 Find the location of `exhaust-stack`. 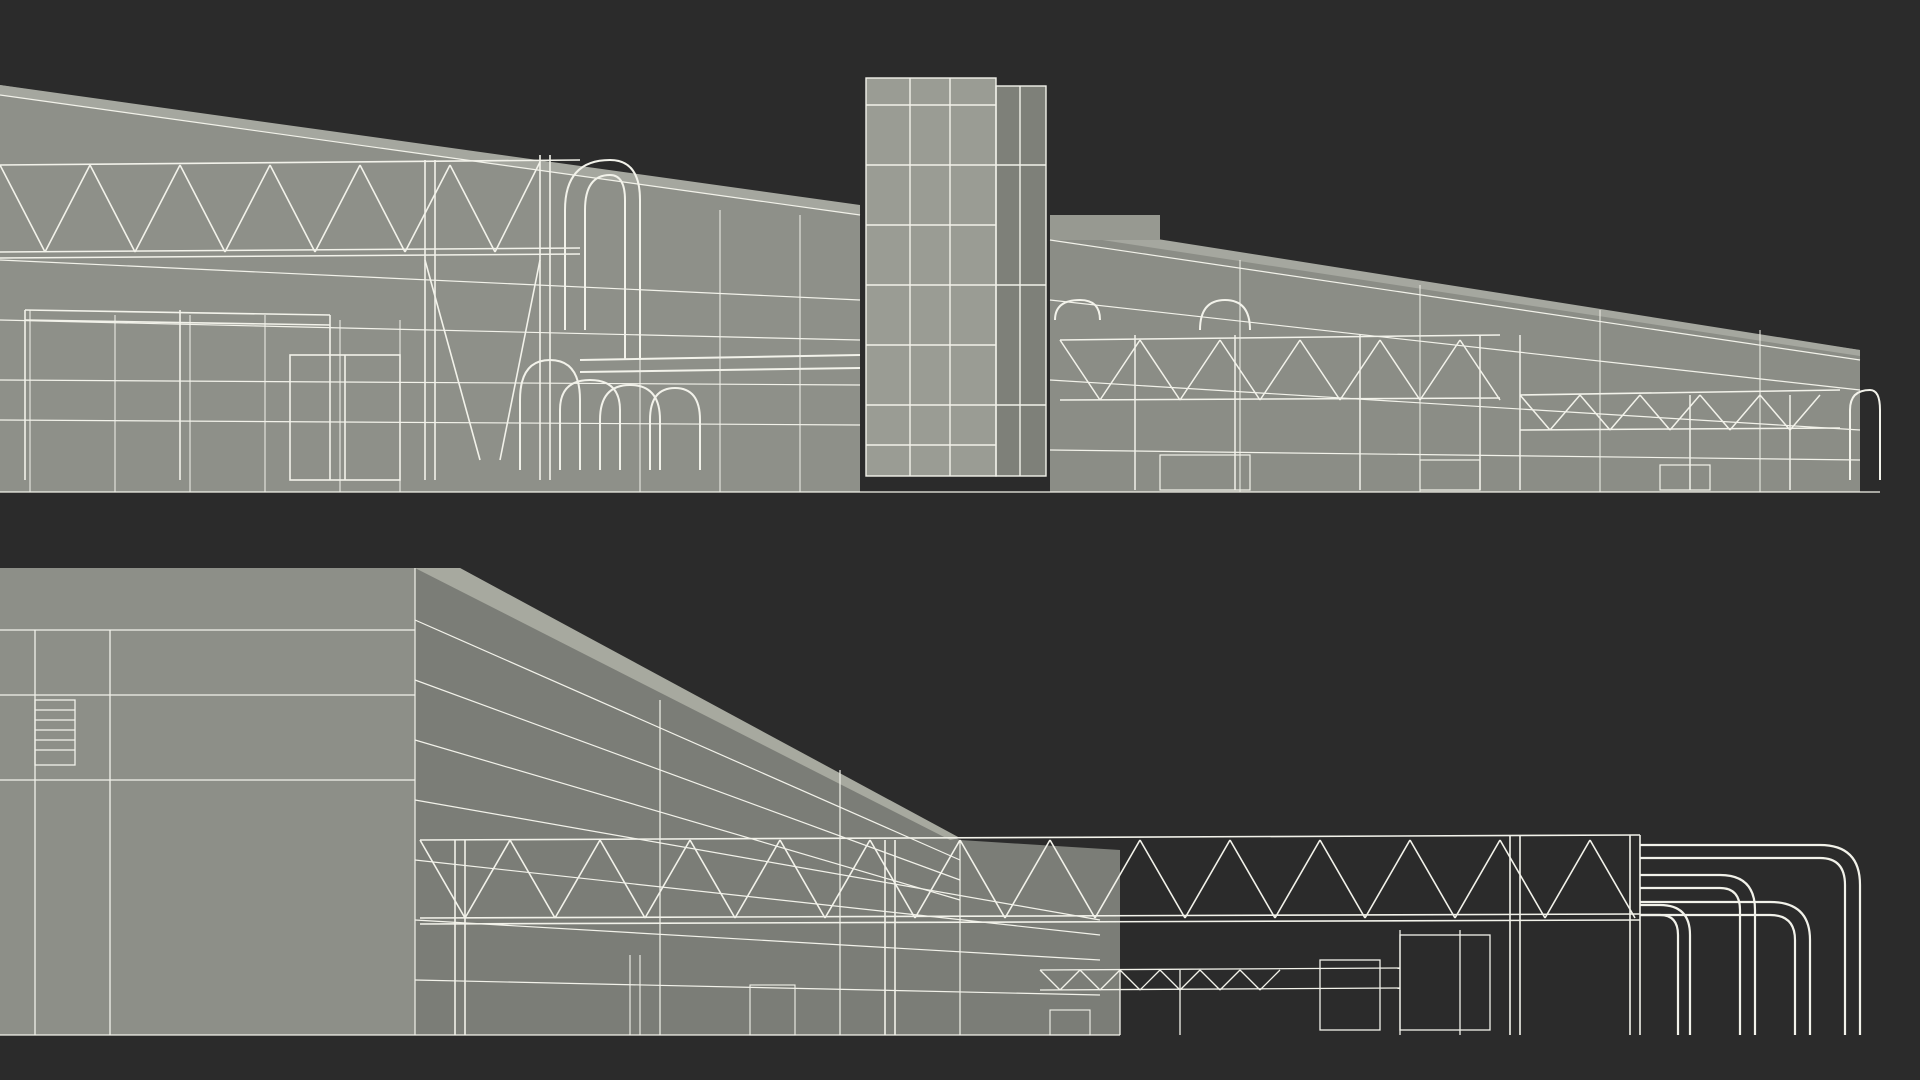

exhaust-stack is located at coordinates (956, 277).